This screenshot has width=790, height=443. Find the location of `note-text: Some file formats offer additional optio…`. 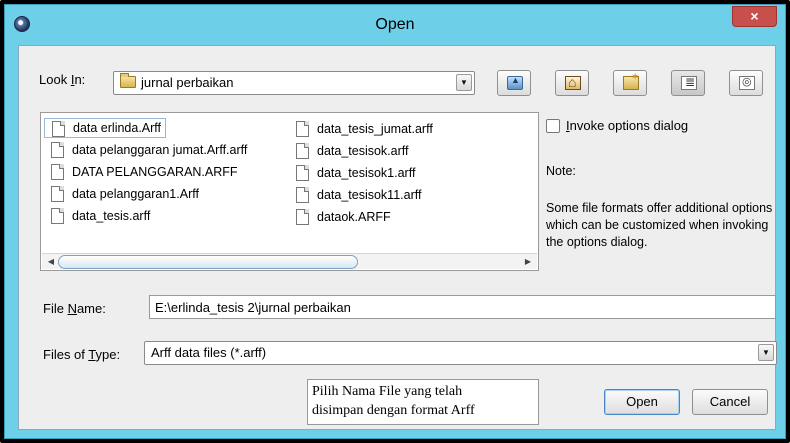

note-text: Some file formats offer additional optio… is located at coordinates (659, 225).